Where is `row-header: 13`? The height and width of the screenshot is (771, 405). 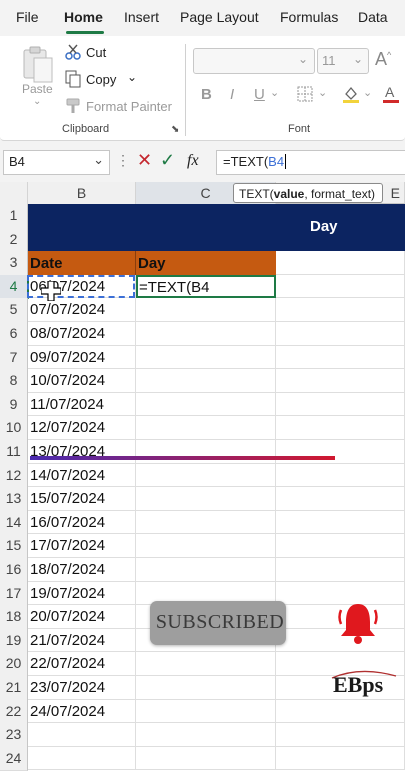
row-header: 13 is located at coordinates (14, 499).